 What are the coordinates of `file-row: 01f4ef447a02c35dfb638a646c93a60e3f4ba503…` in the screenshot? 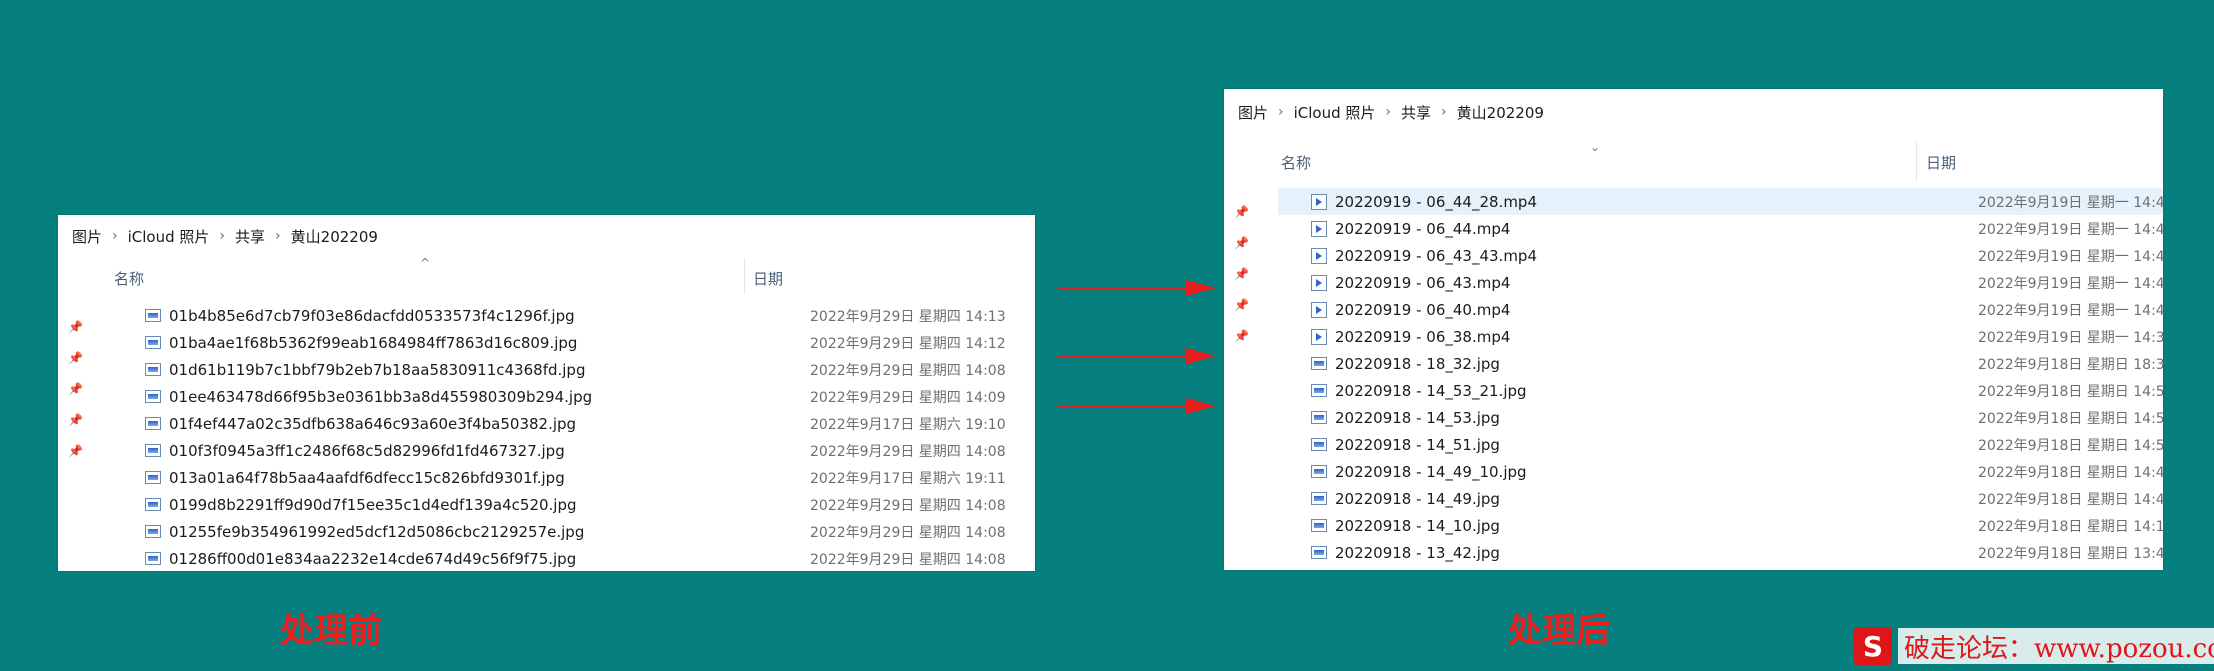 It's located at (573, 423).